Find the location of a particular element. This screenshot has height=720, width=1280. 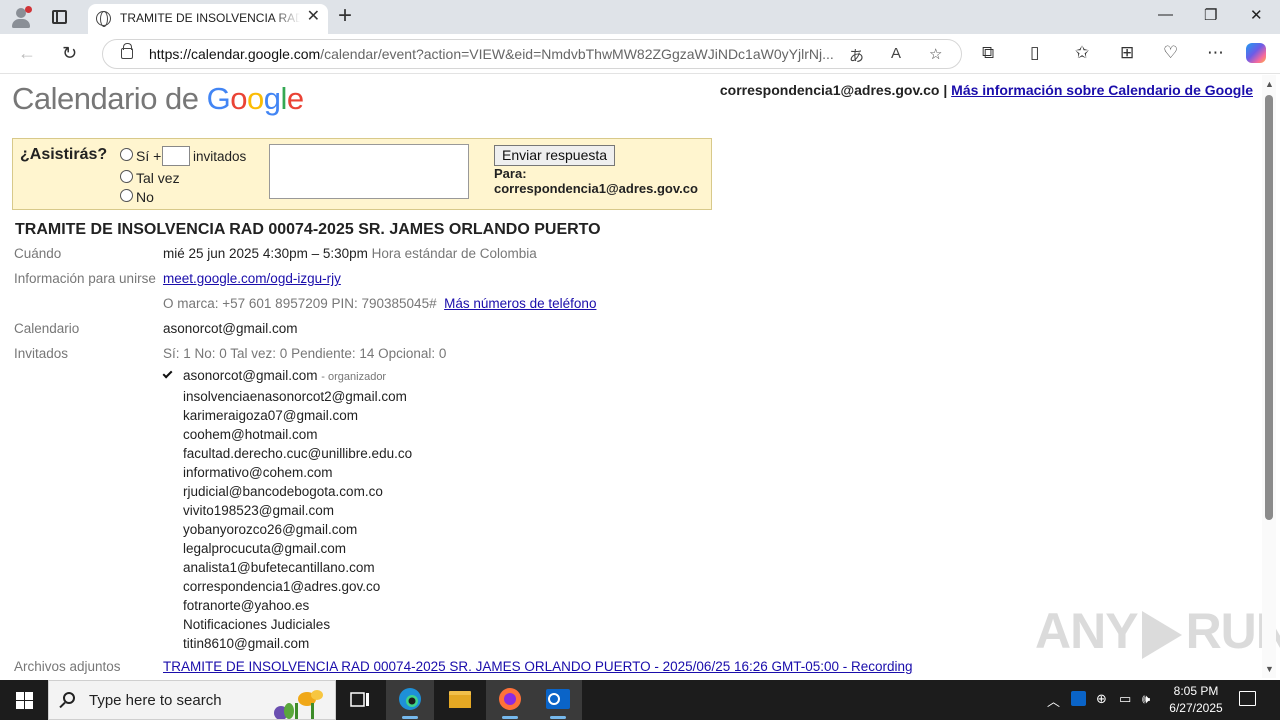

search-icon is located at coordinates (69, 698).